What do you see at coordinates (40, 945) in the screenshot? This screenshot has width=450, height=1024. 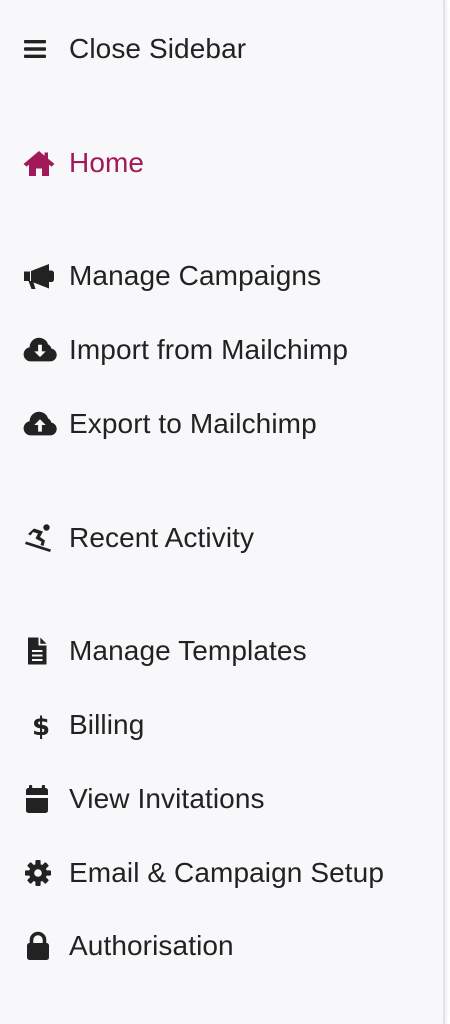 I see `lock-icon` at bounding box center [40, 945].